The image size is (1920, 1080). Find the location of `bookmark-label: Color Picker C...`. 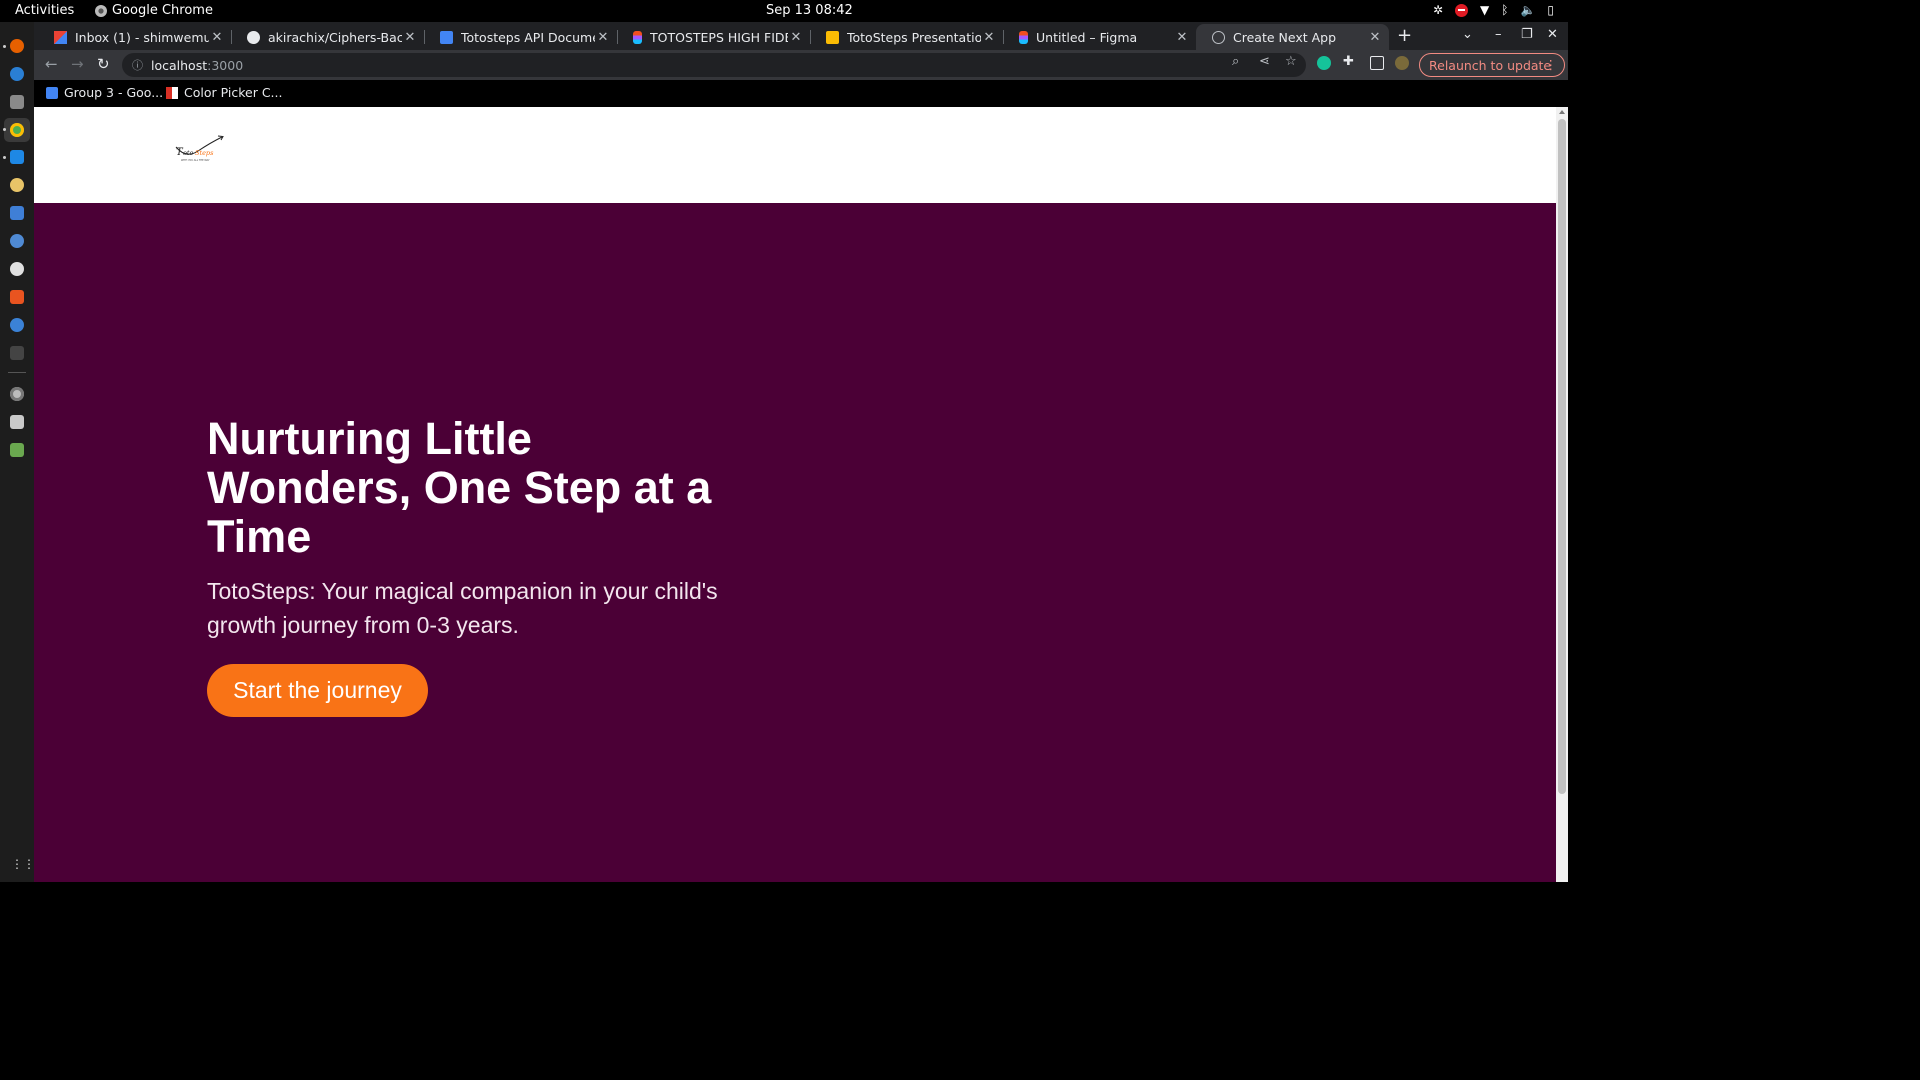

bookmark-label: Color Picker C... is located at coordinates (233, 92).